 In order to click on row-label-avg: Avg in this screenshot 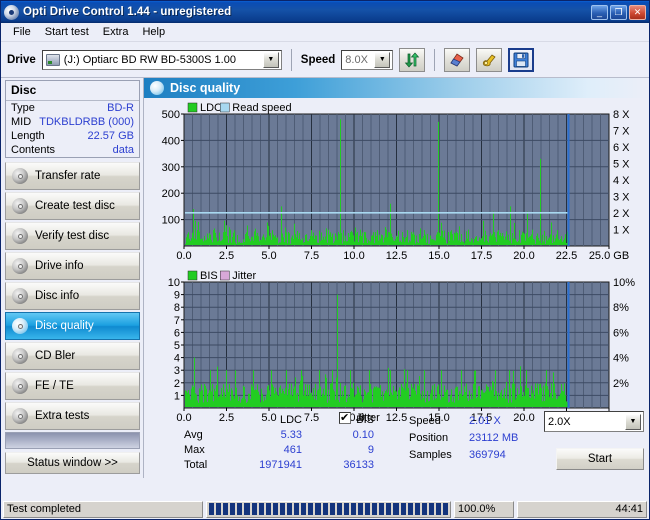, I will do `click(193, 434)`.